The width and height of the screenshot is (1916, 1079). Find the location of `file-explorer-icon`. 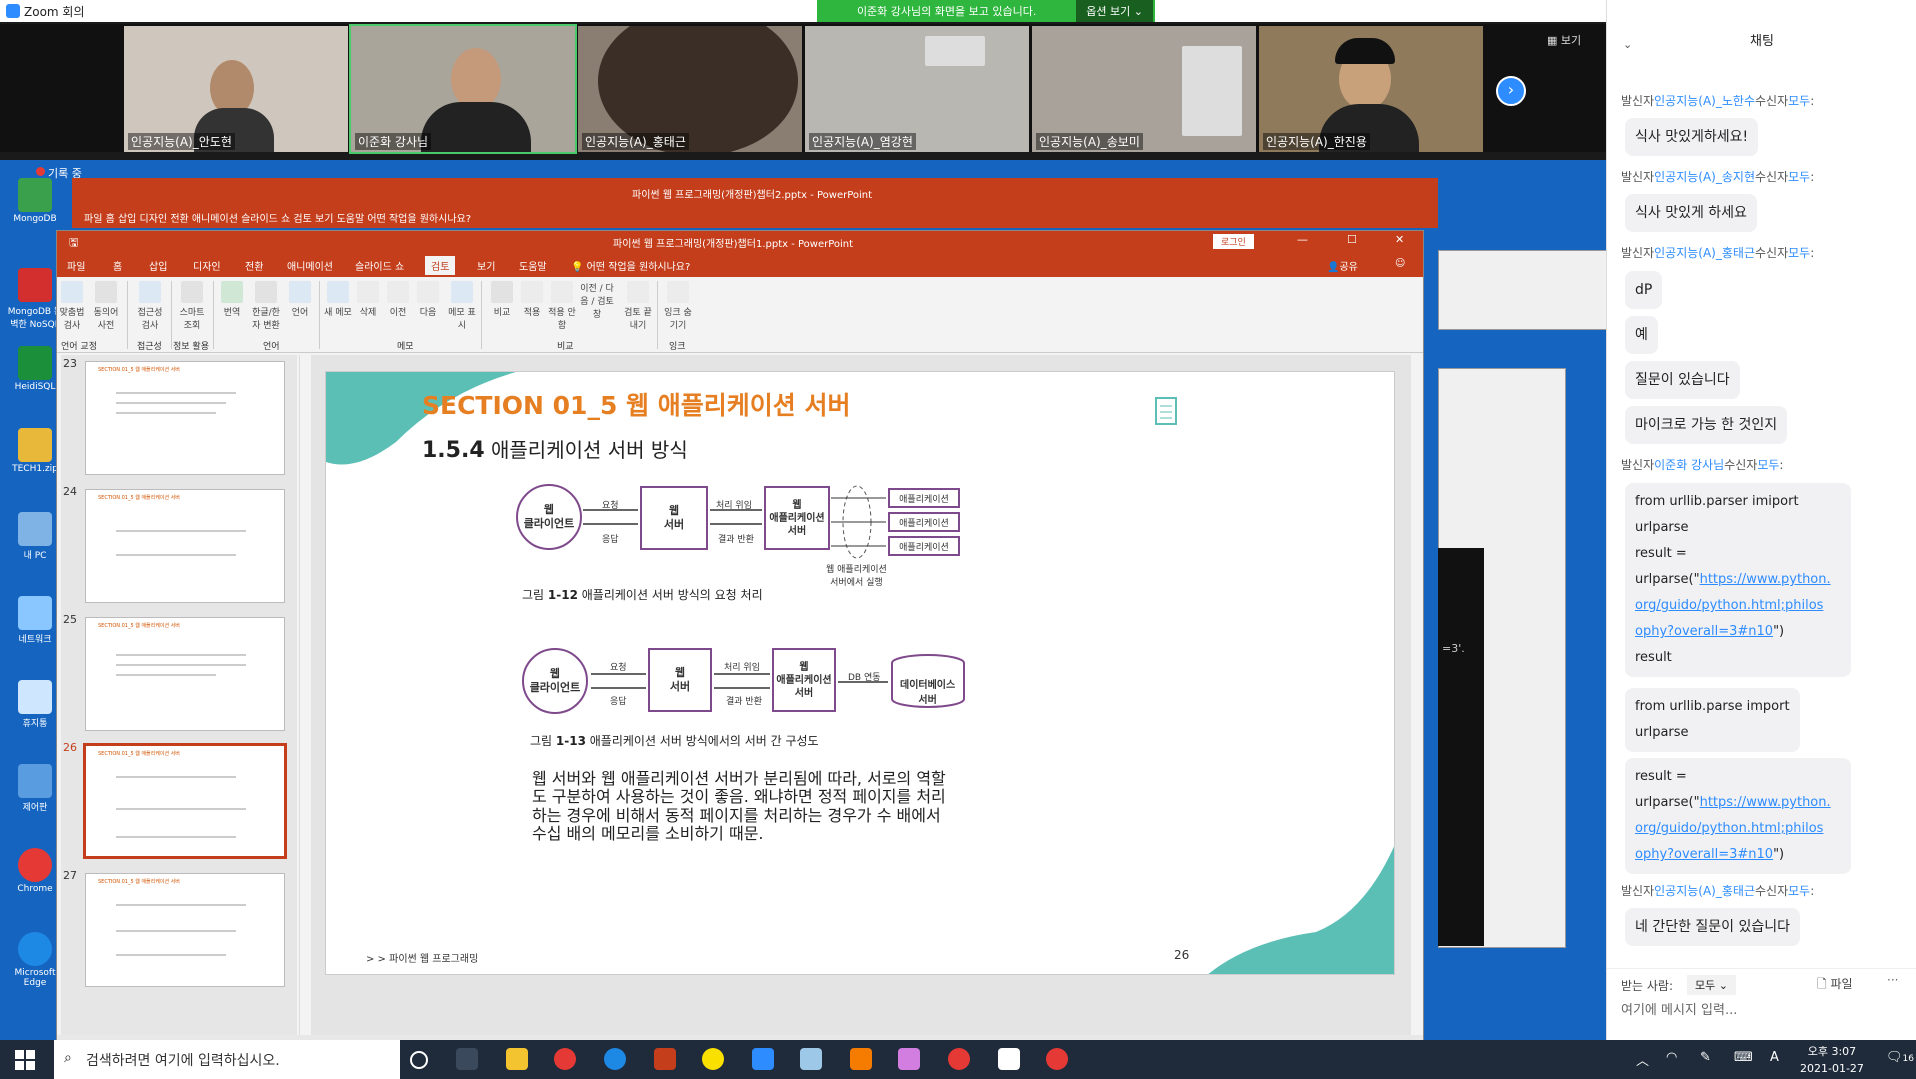

file-explorer-icon is located at coordinates (517, 1059).